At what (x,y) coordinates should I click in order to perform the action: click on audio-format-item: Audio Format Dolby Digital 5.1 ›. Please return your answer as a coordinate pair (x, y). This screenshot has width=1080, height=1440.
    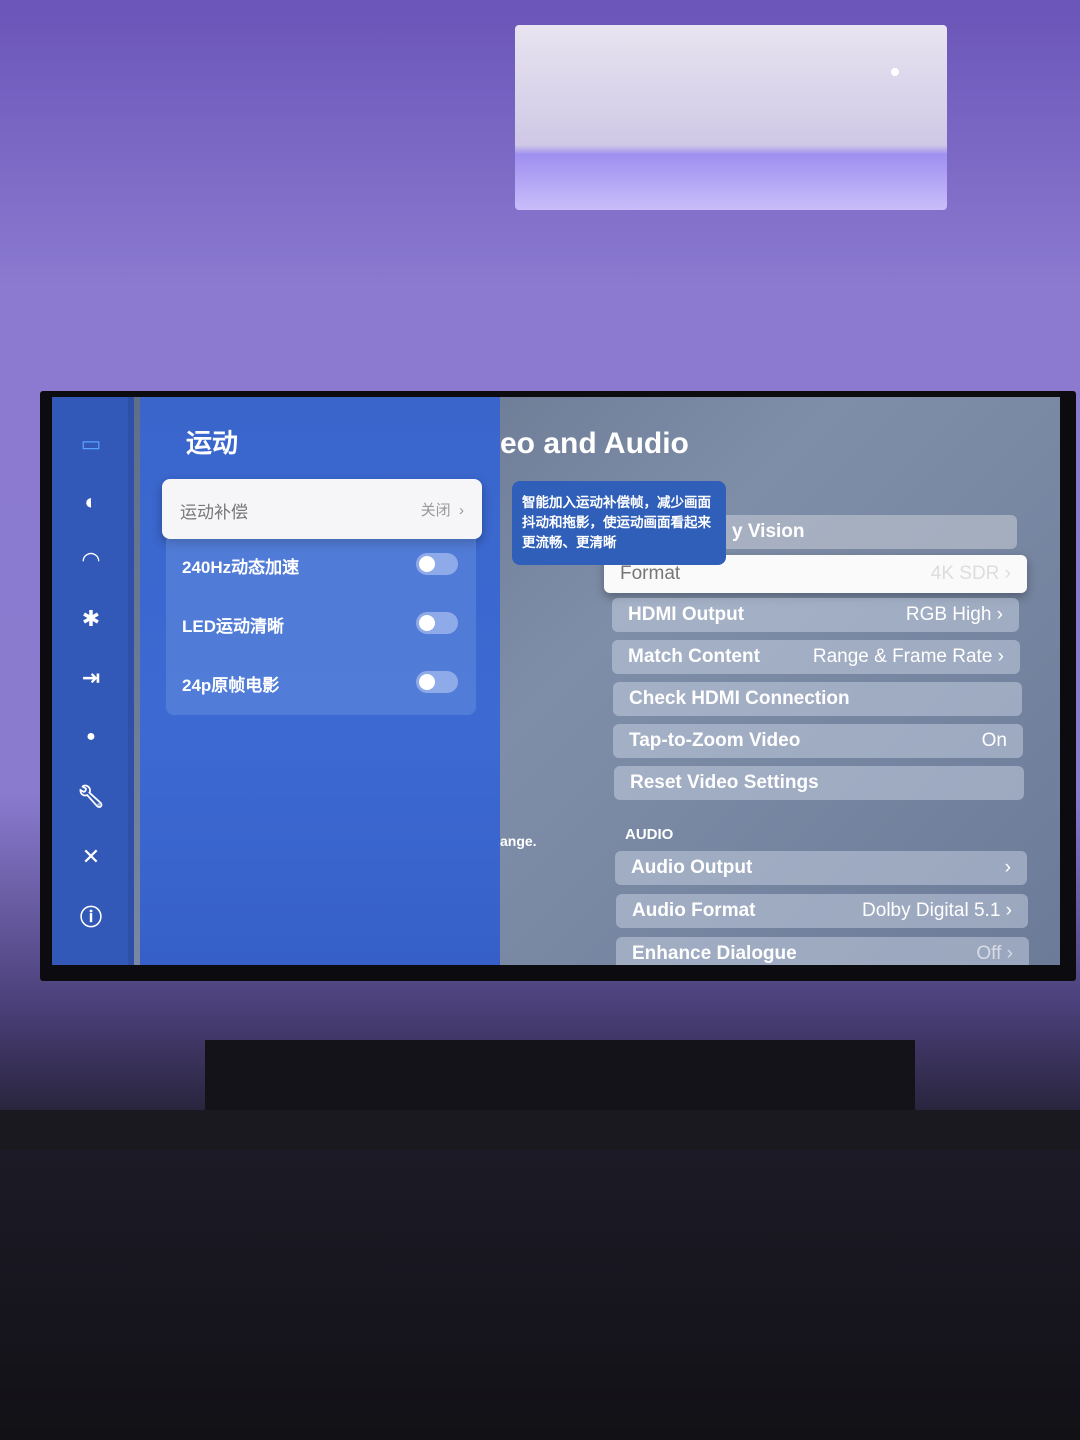
    Looking at the image, I should click on (822, 911).